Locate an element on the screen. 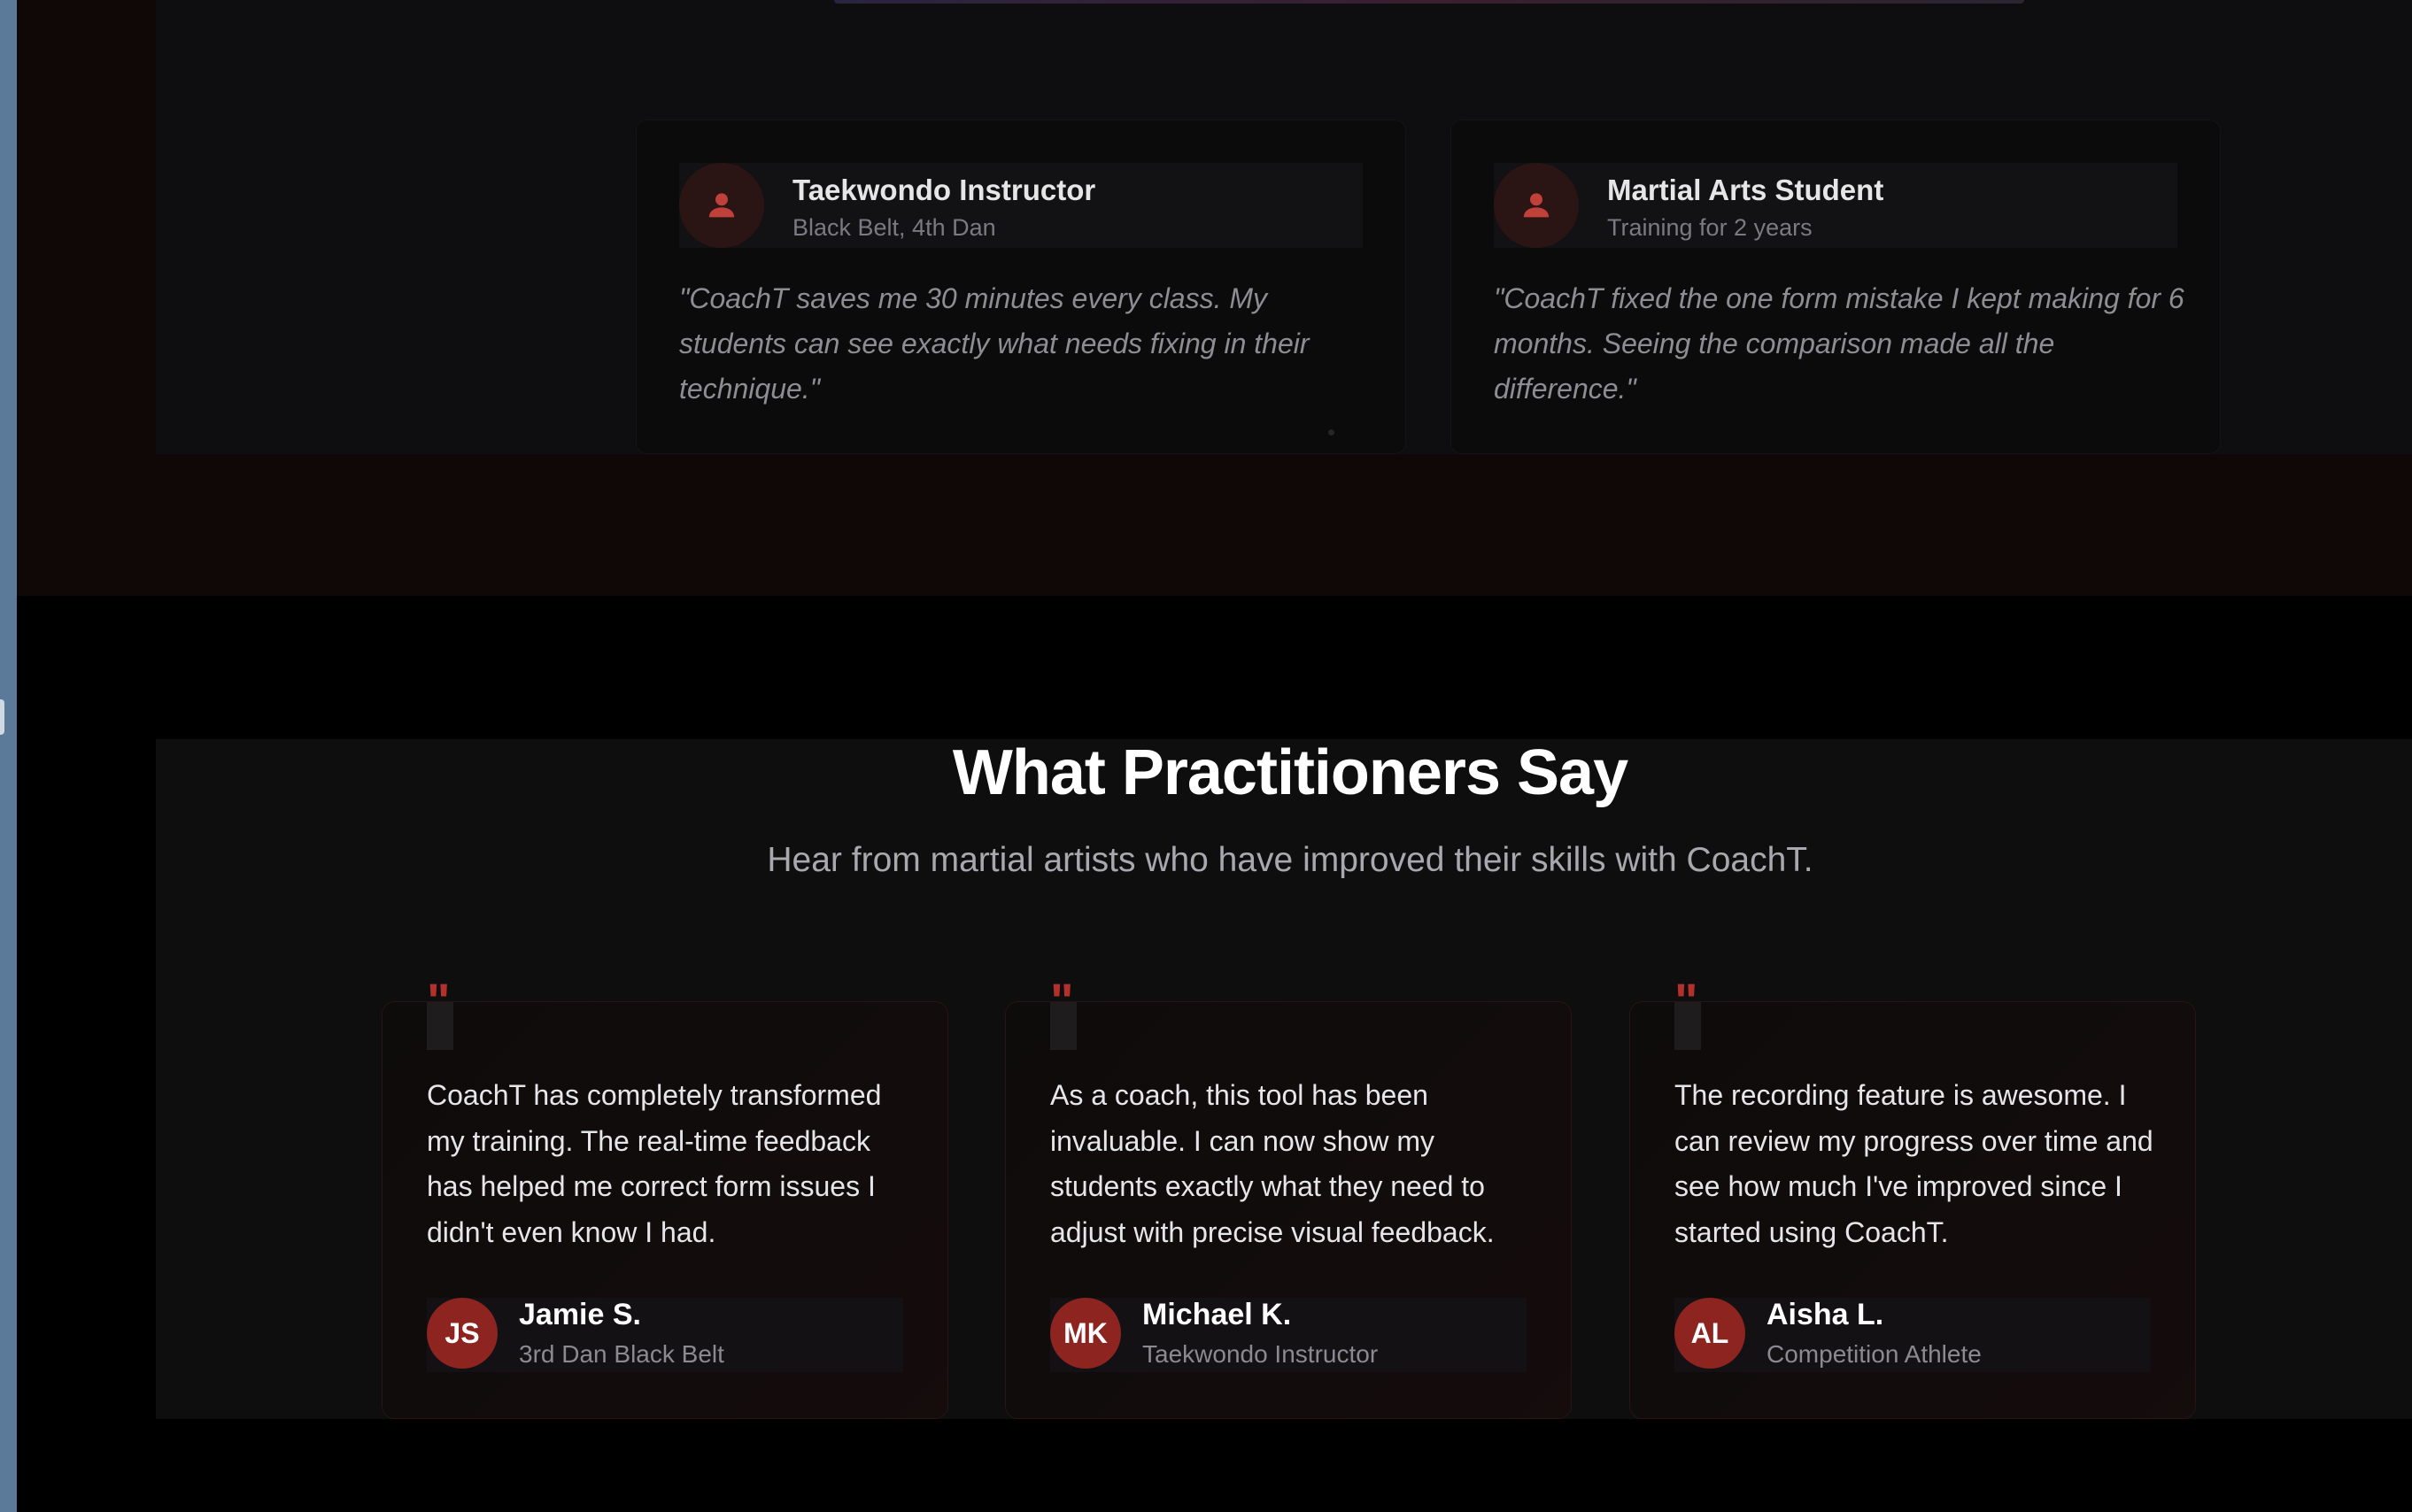 The height and width of the screenshot is (1512, 2412). top-decorative-bar is located at coordinates (1429, 2).